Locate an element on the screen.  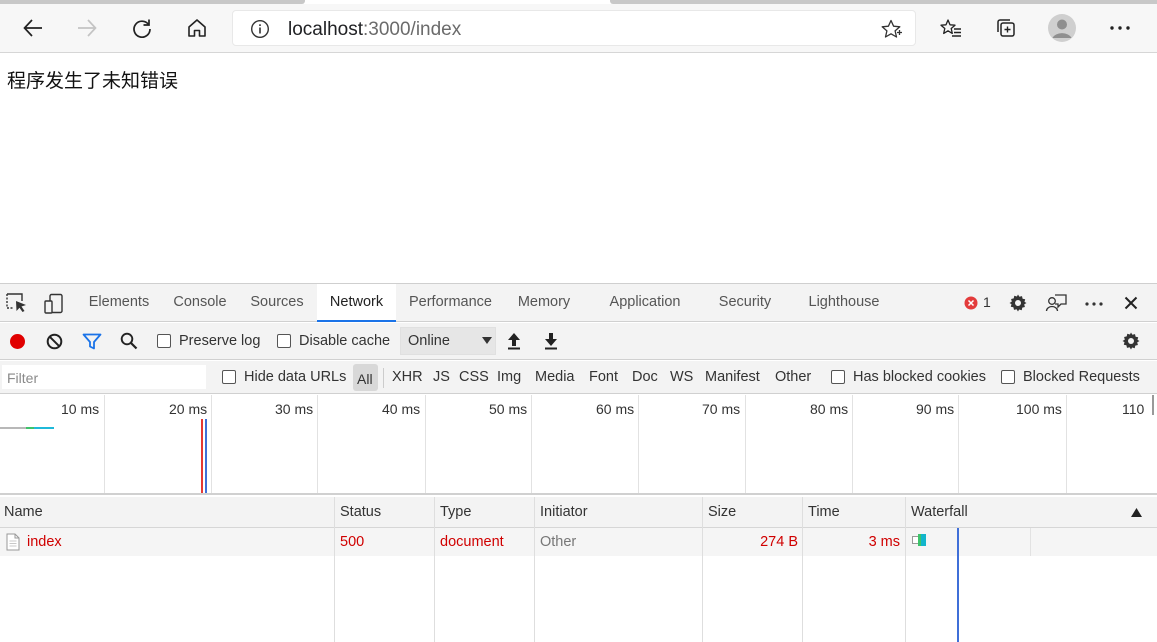
has-blocked-cookies-checkbox is located at coordinates (838, 377).